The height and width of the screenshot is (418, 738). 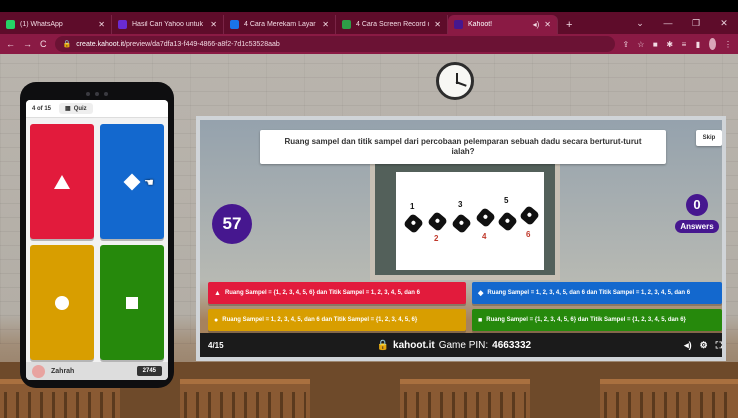 What do you see at coordinates (669, 44) in the screenshot?
I see `puzzle-icon: ✱` at bounding box center [669, 44].